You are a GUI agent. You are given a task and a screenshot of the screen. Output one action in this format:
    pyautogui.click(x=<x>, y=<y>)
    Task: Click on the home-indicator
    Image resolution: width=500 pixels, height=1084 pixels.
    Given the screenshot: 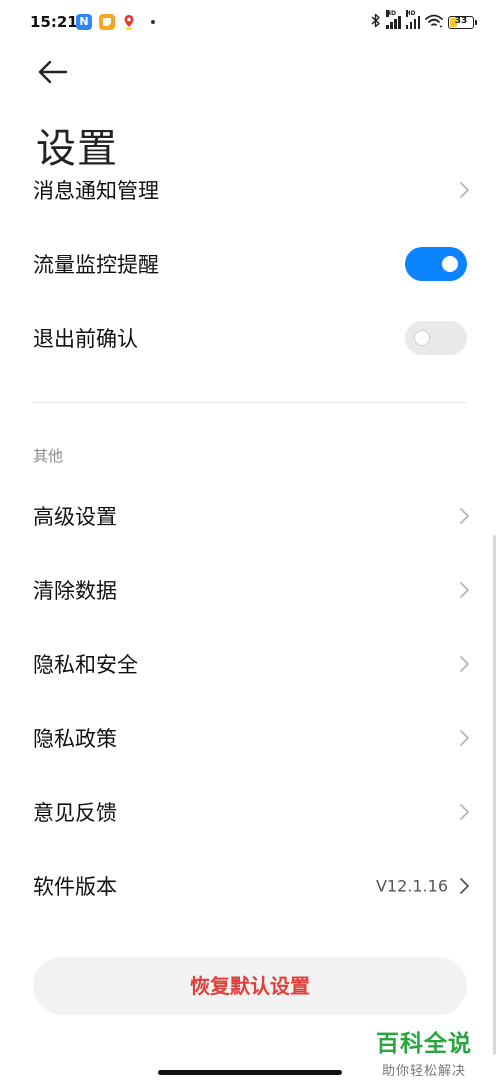 What is the action you would take?
    pyautogui.click(x=250, y=1072)
    